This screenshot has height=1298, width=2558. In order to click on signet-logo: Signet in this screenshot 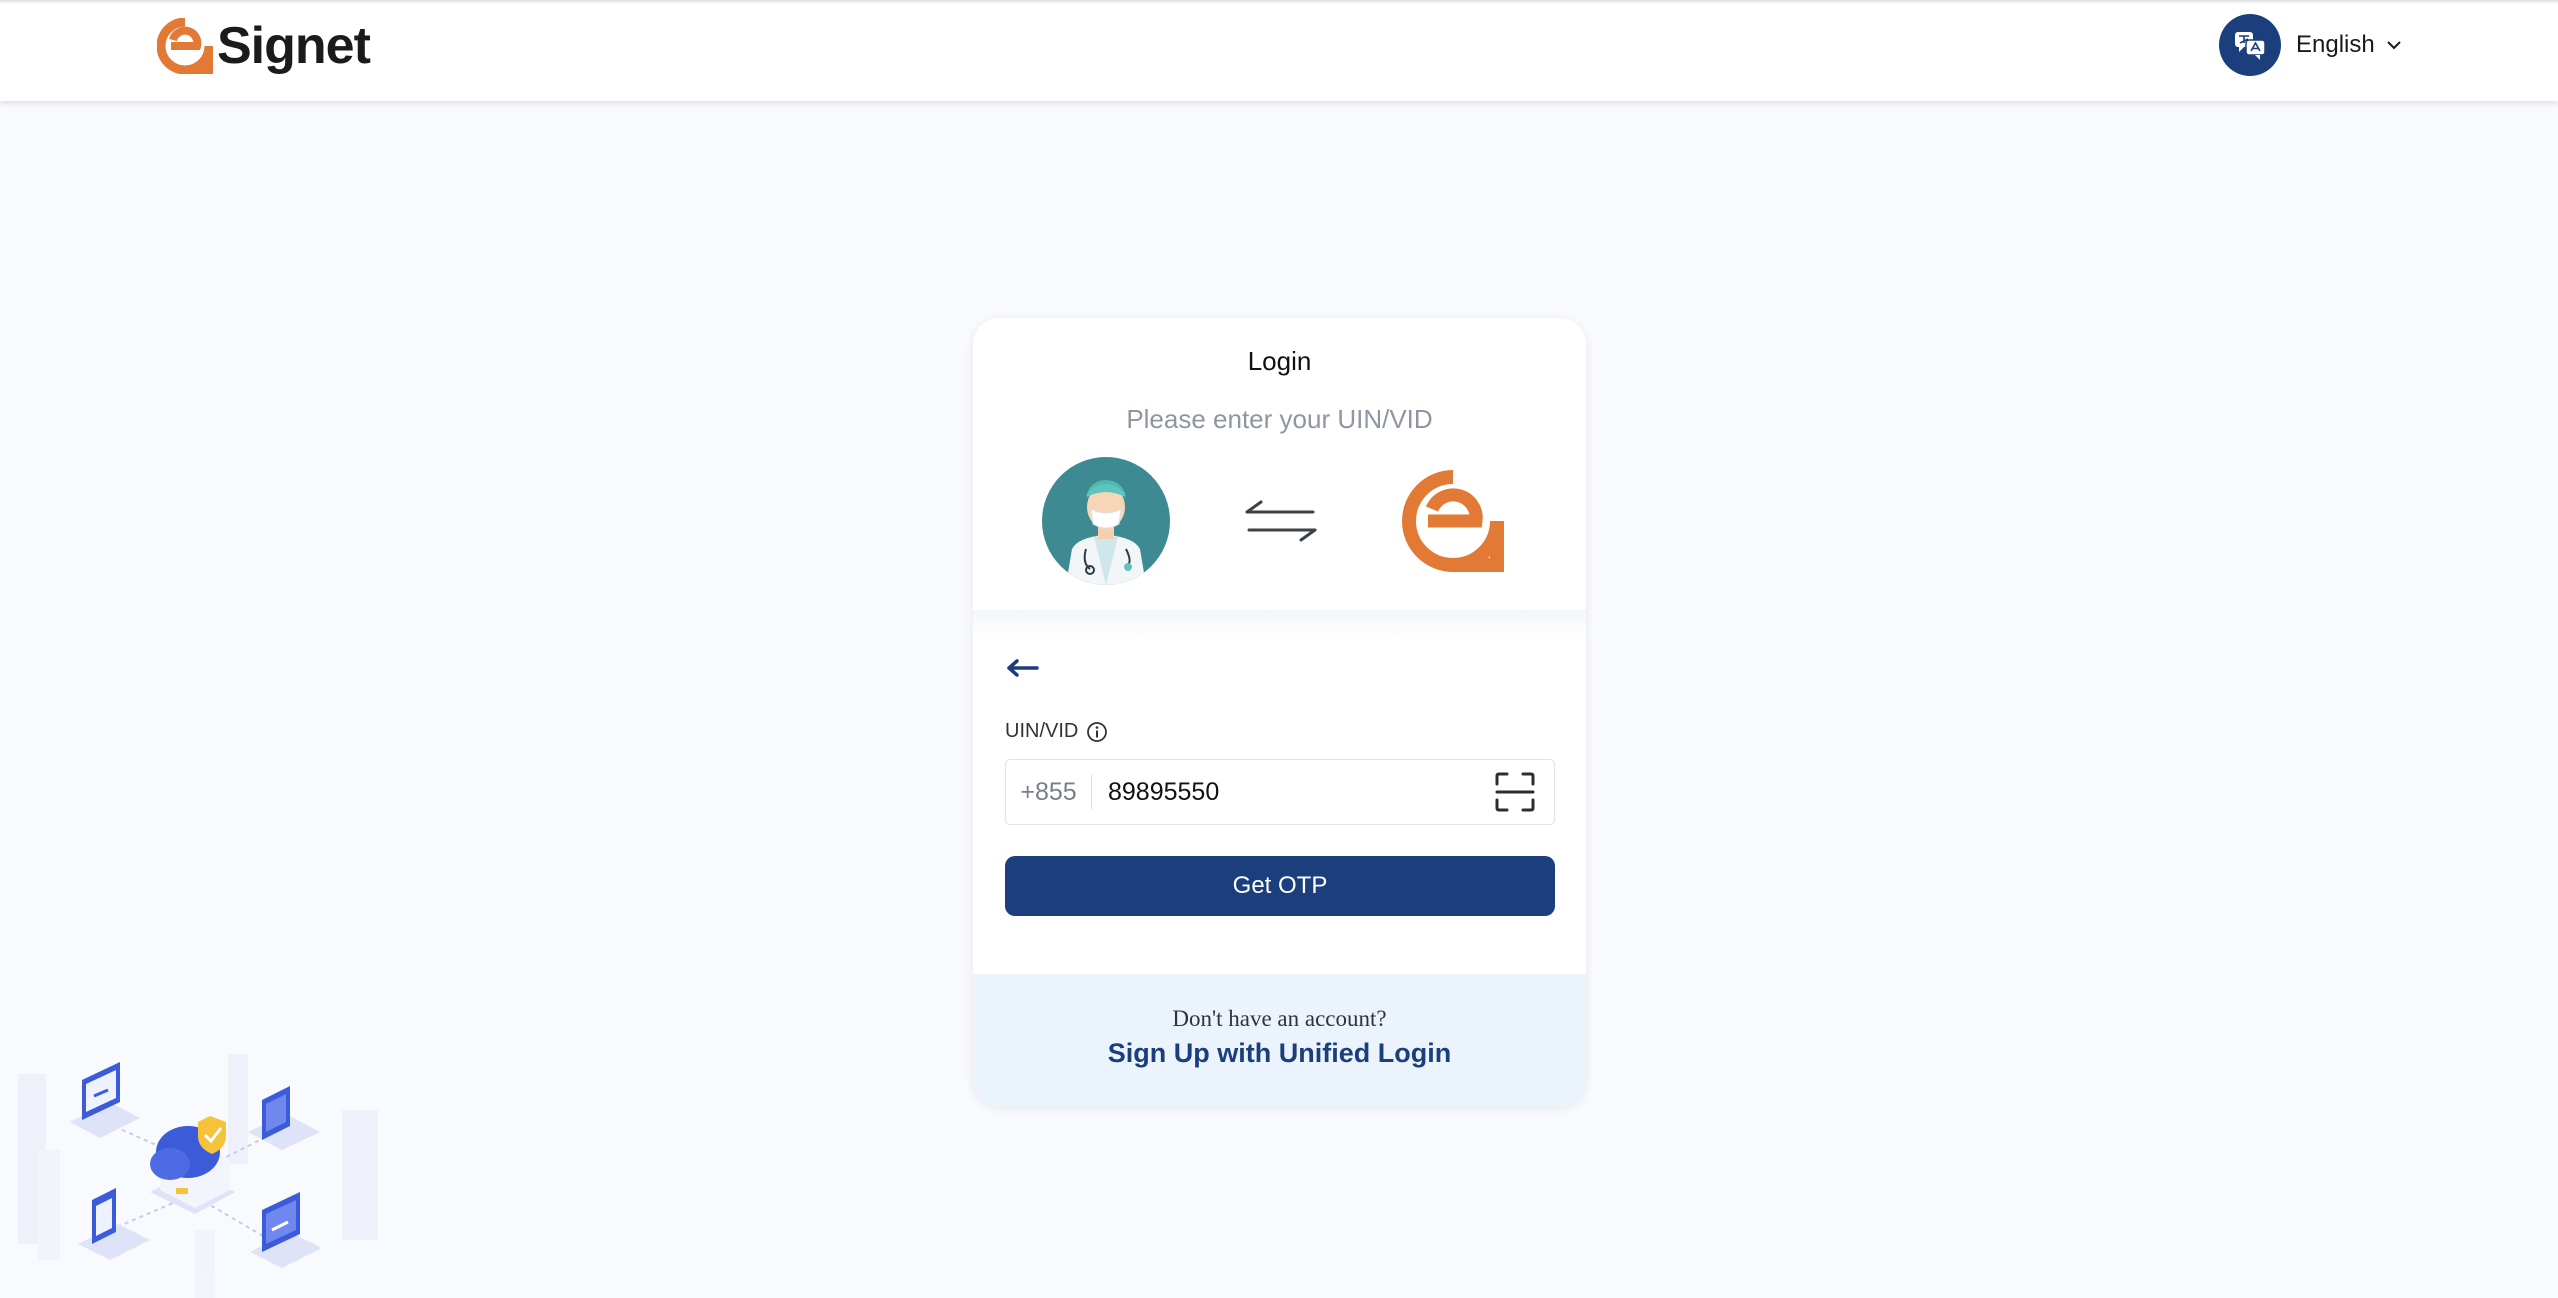, I will do `click(264, 46)`.